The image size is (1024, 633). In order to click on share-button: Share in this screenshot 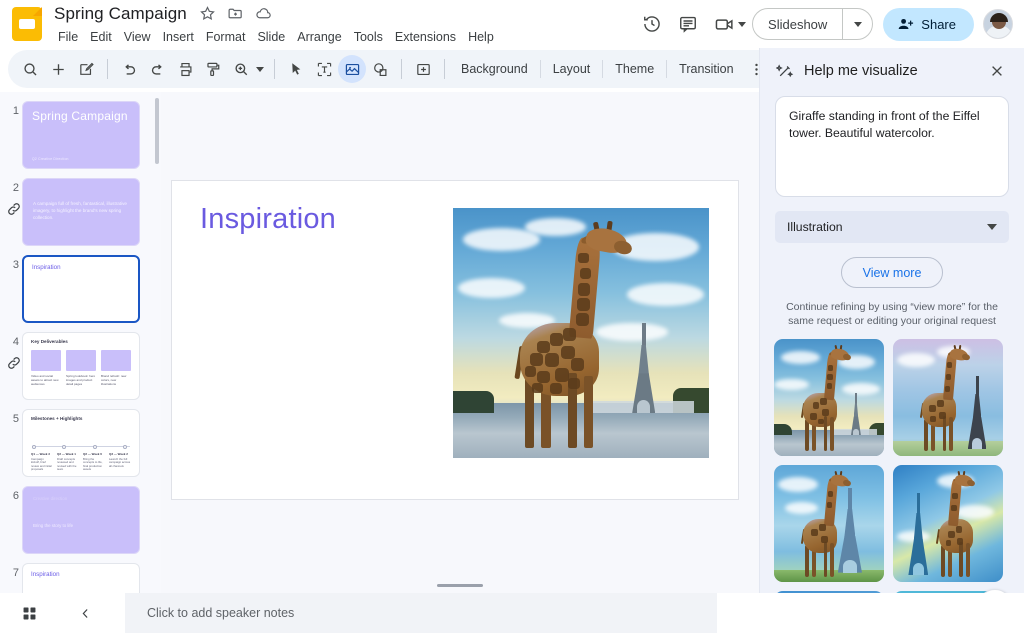, I will do `click(928, 24)`.